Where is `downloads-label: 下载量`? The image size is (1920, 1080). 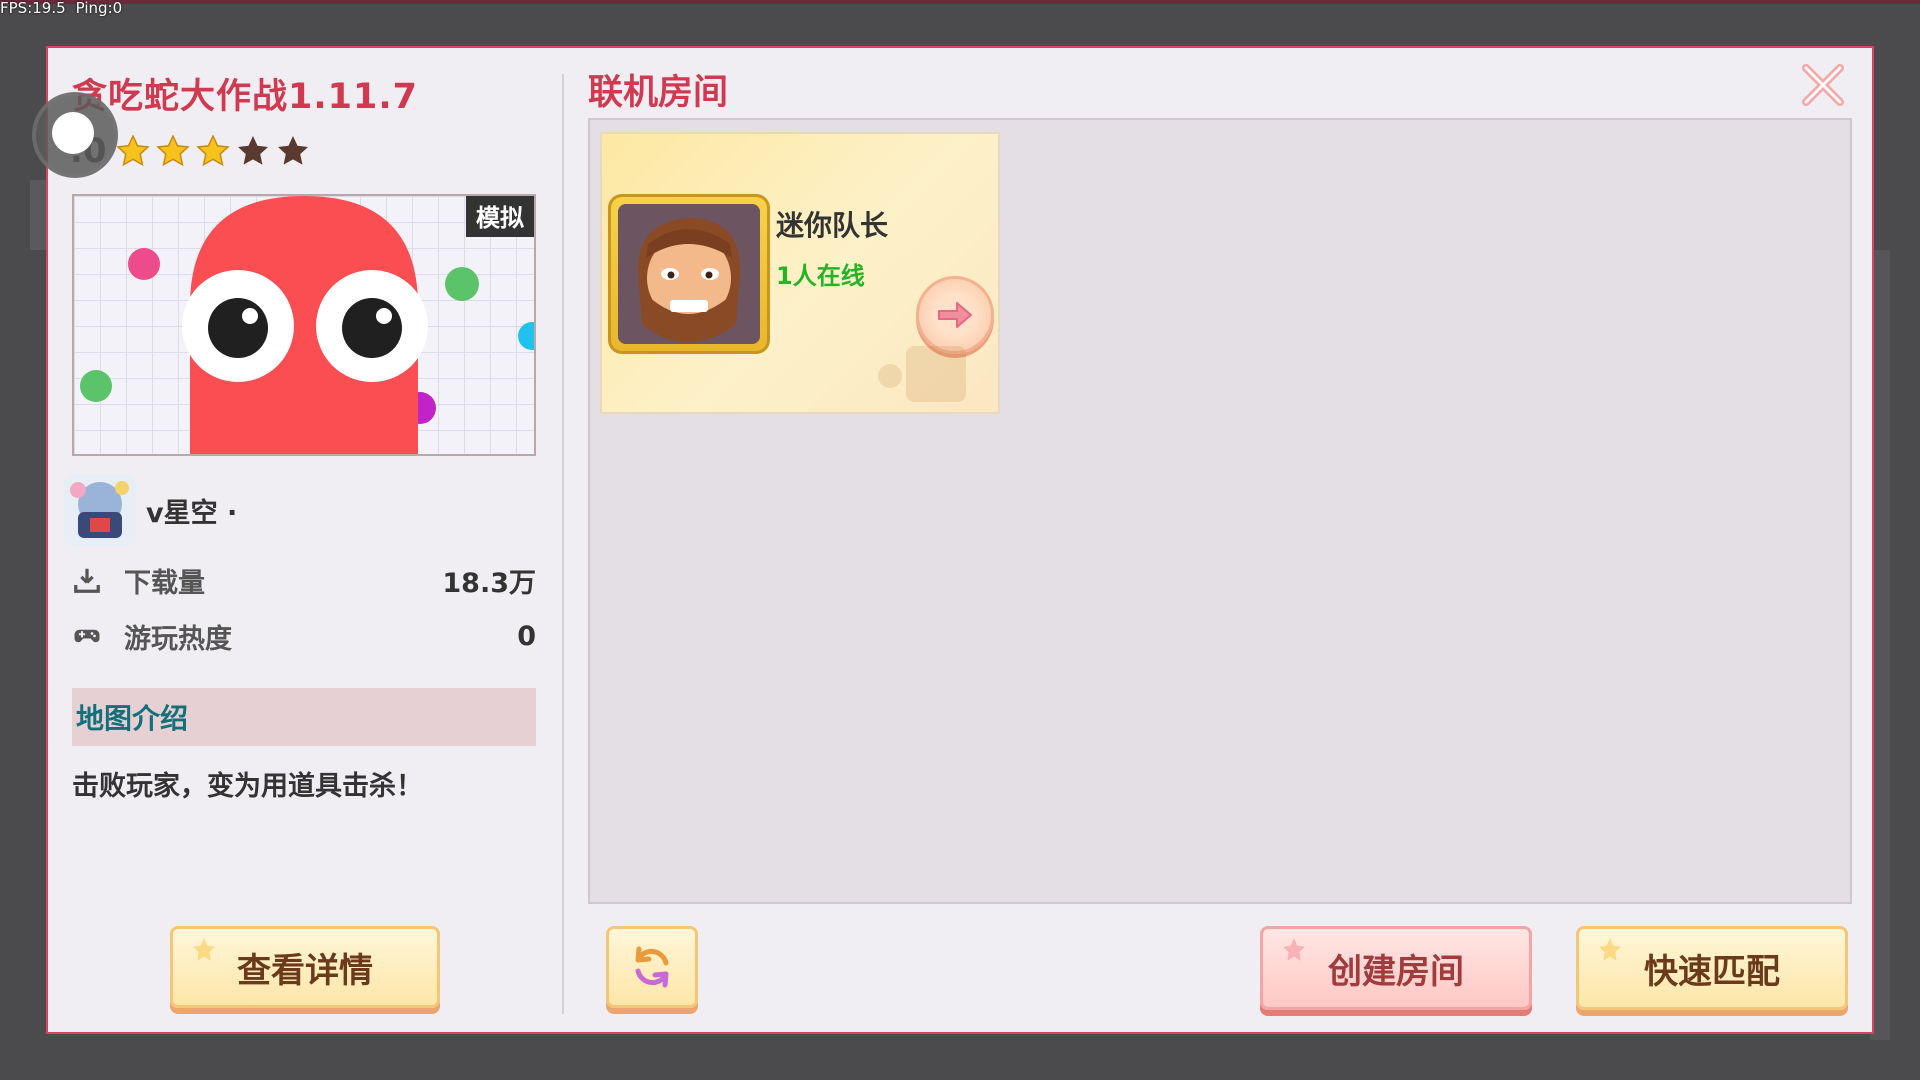
downloads-label: 下载量 is located at coordinates (164, 583).